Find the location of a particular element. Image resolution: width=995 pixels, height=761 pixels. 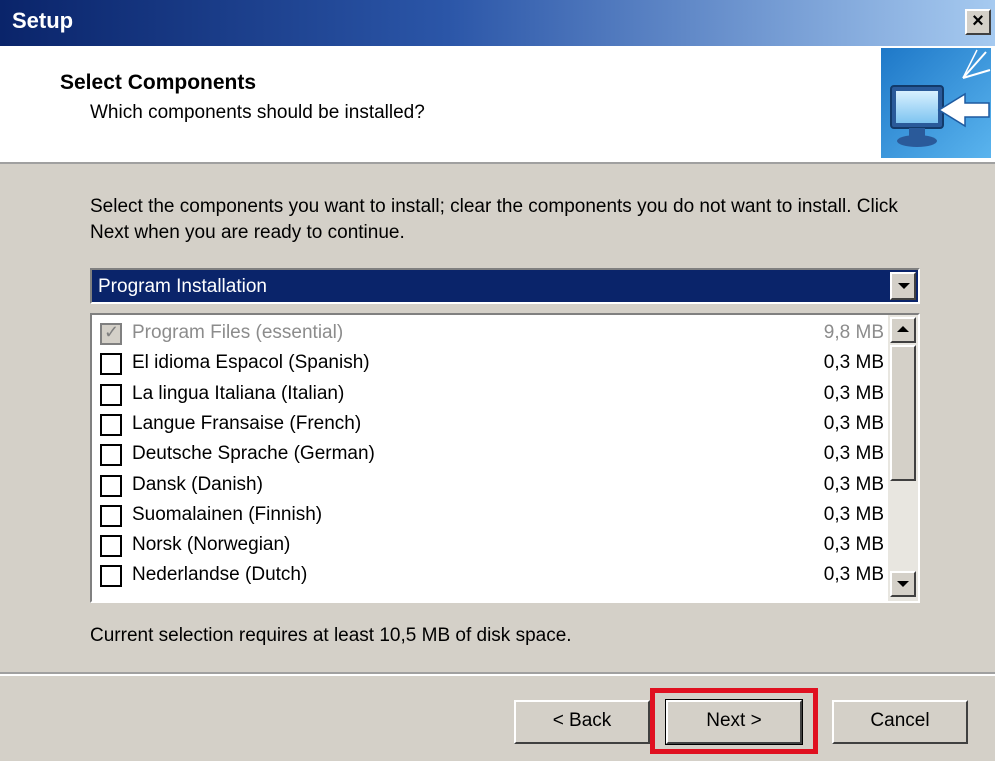

title-bar: Setup × is located at coordinates (497, 23).